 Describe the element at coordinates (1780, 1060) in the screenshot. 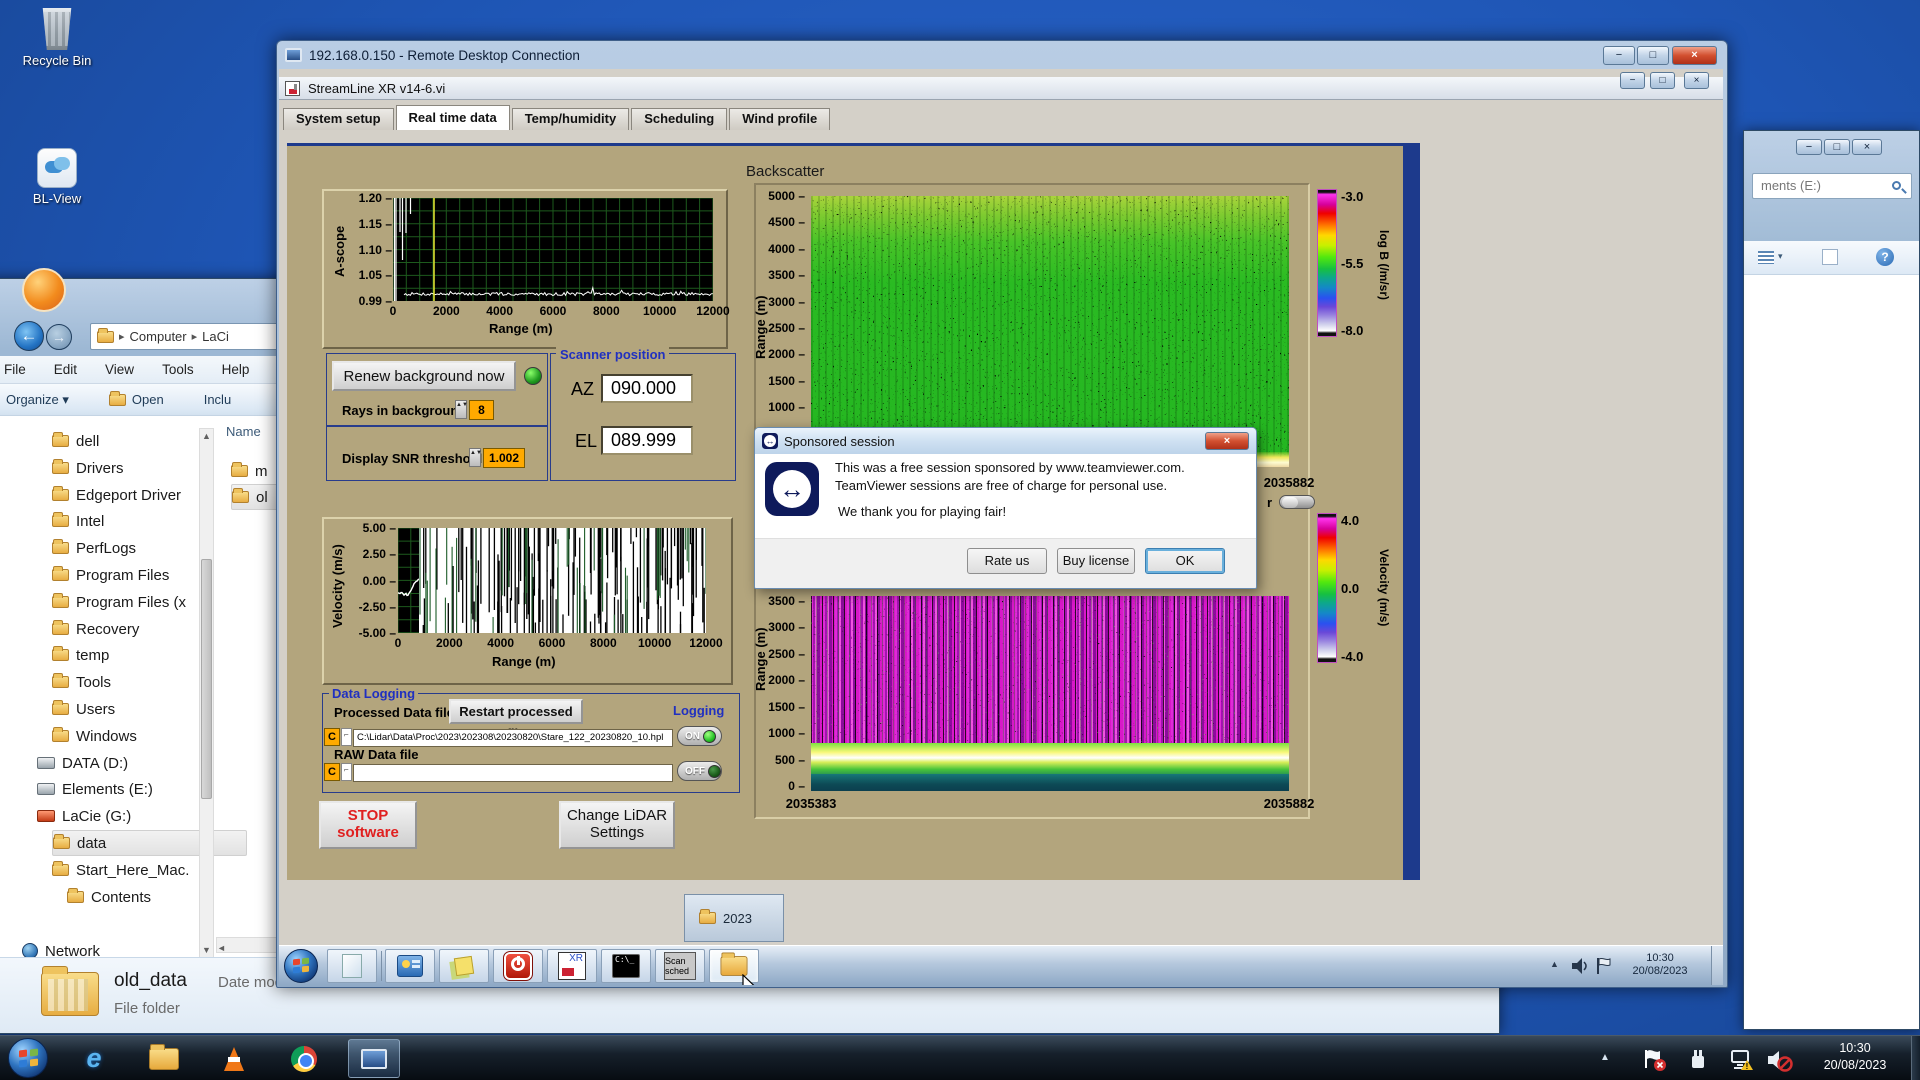

I see `volume-muted-icon` at that location.